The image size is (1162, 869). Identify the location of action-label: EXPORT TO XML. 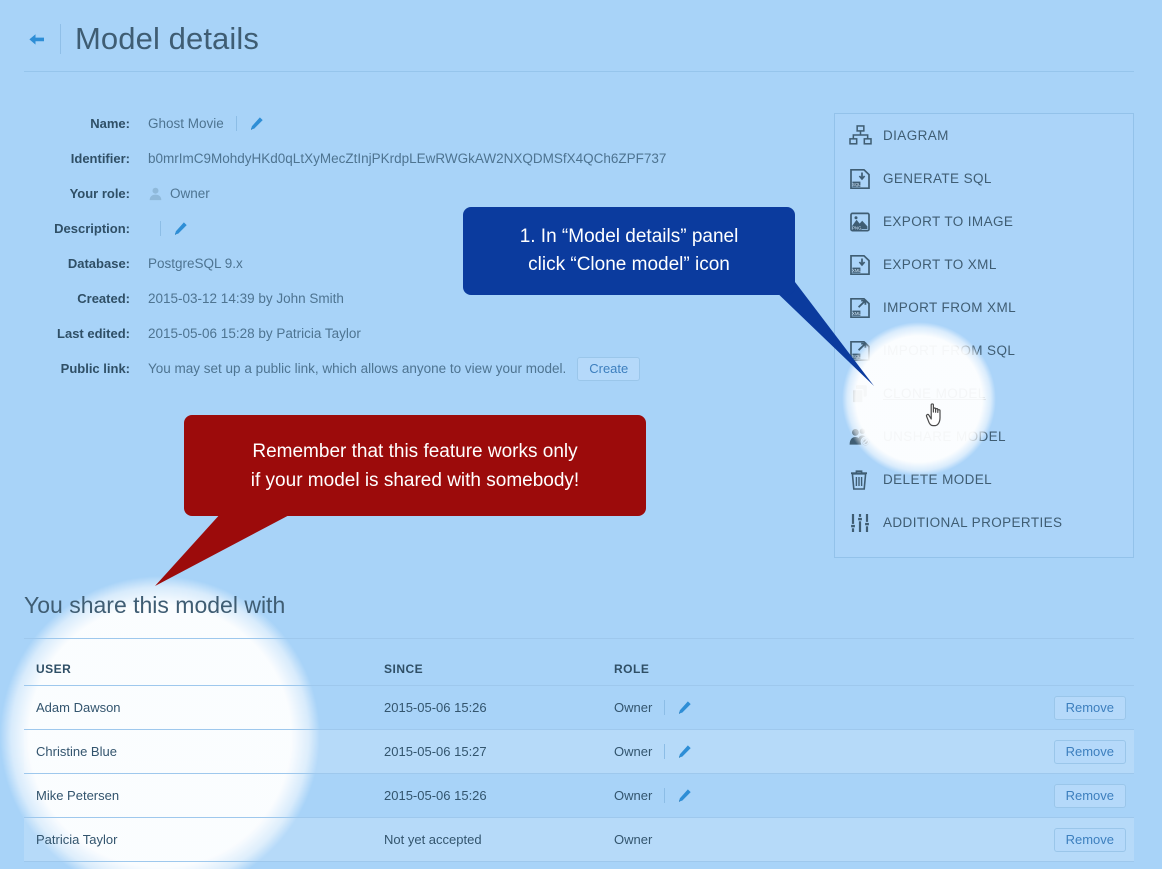
(940, 264).